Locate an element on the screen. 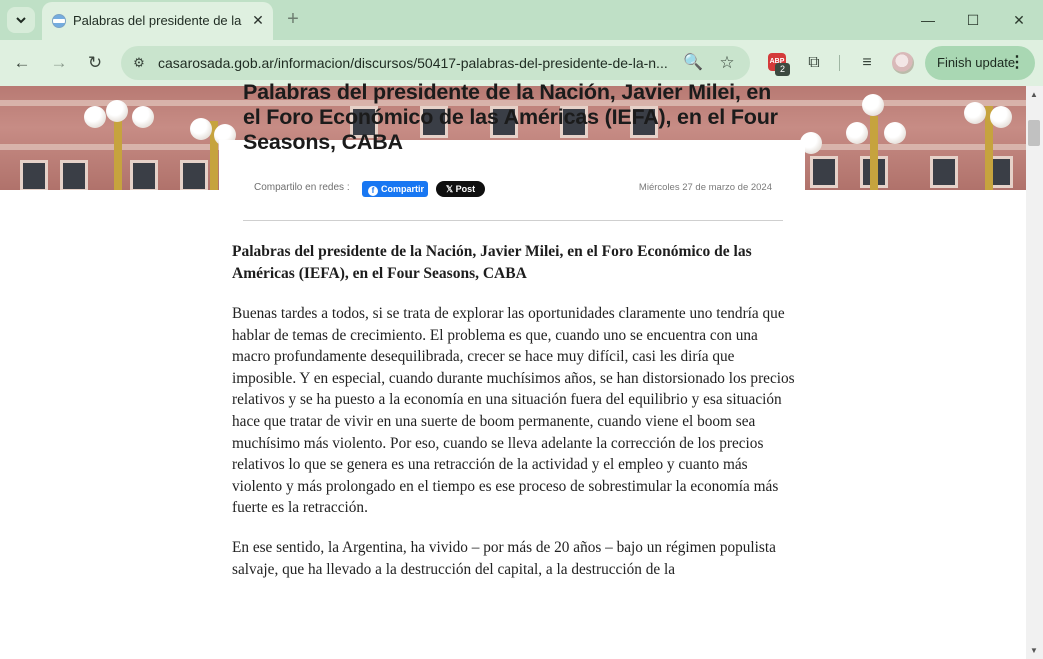 This screenshot has width=1043, height=659. facebook-icon: f is located at coordinates (373, 191).